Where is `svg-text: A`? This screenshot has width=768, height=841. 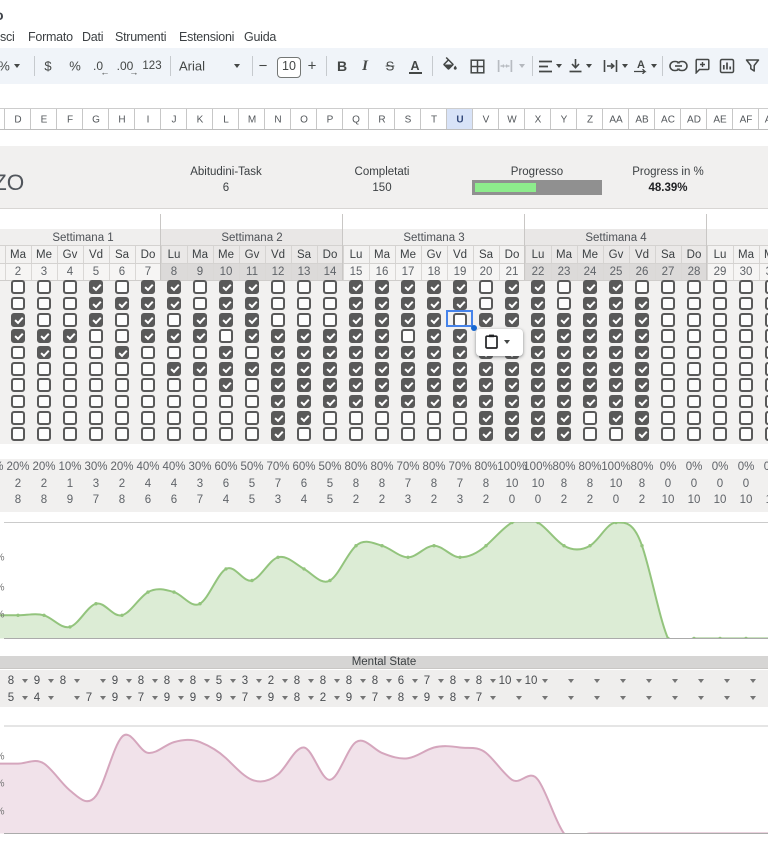
svg-text: A is located at coordinates (641, 65).